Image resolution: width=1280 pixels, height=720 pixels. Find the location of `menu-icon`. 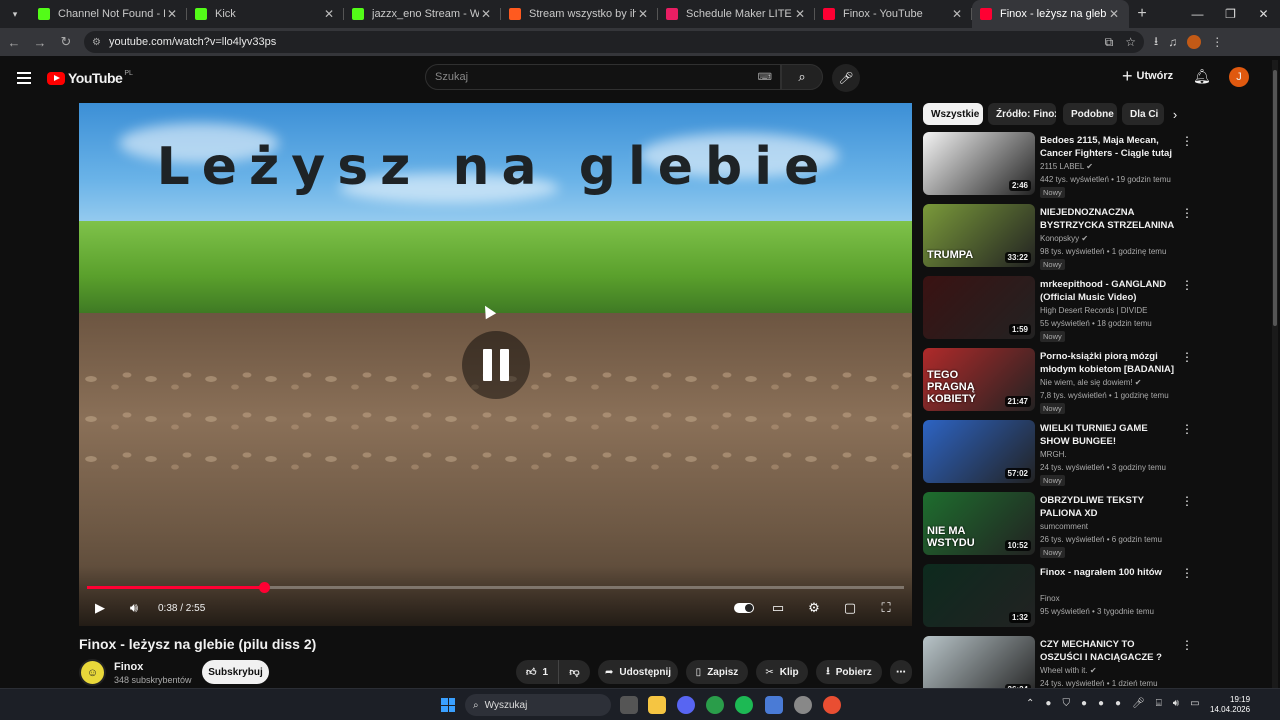

menu-icon is located at coordinates (24, 78).